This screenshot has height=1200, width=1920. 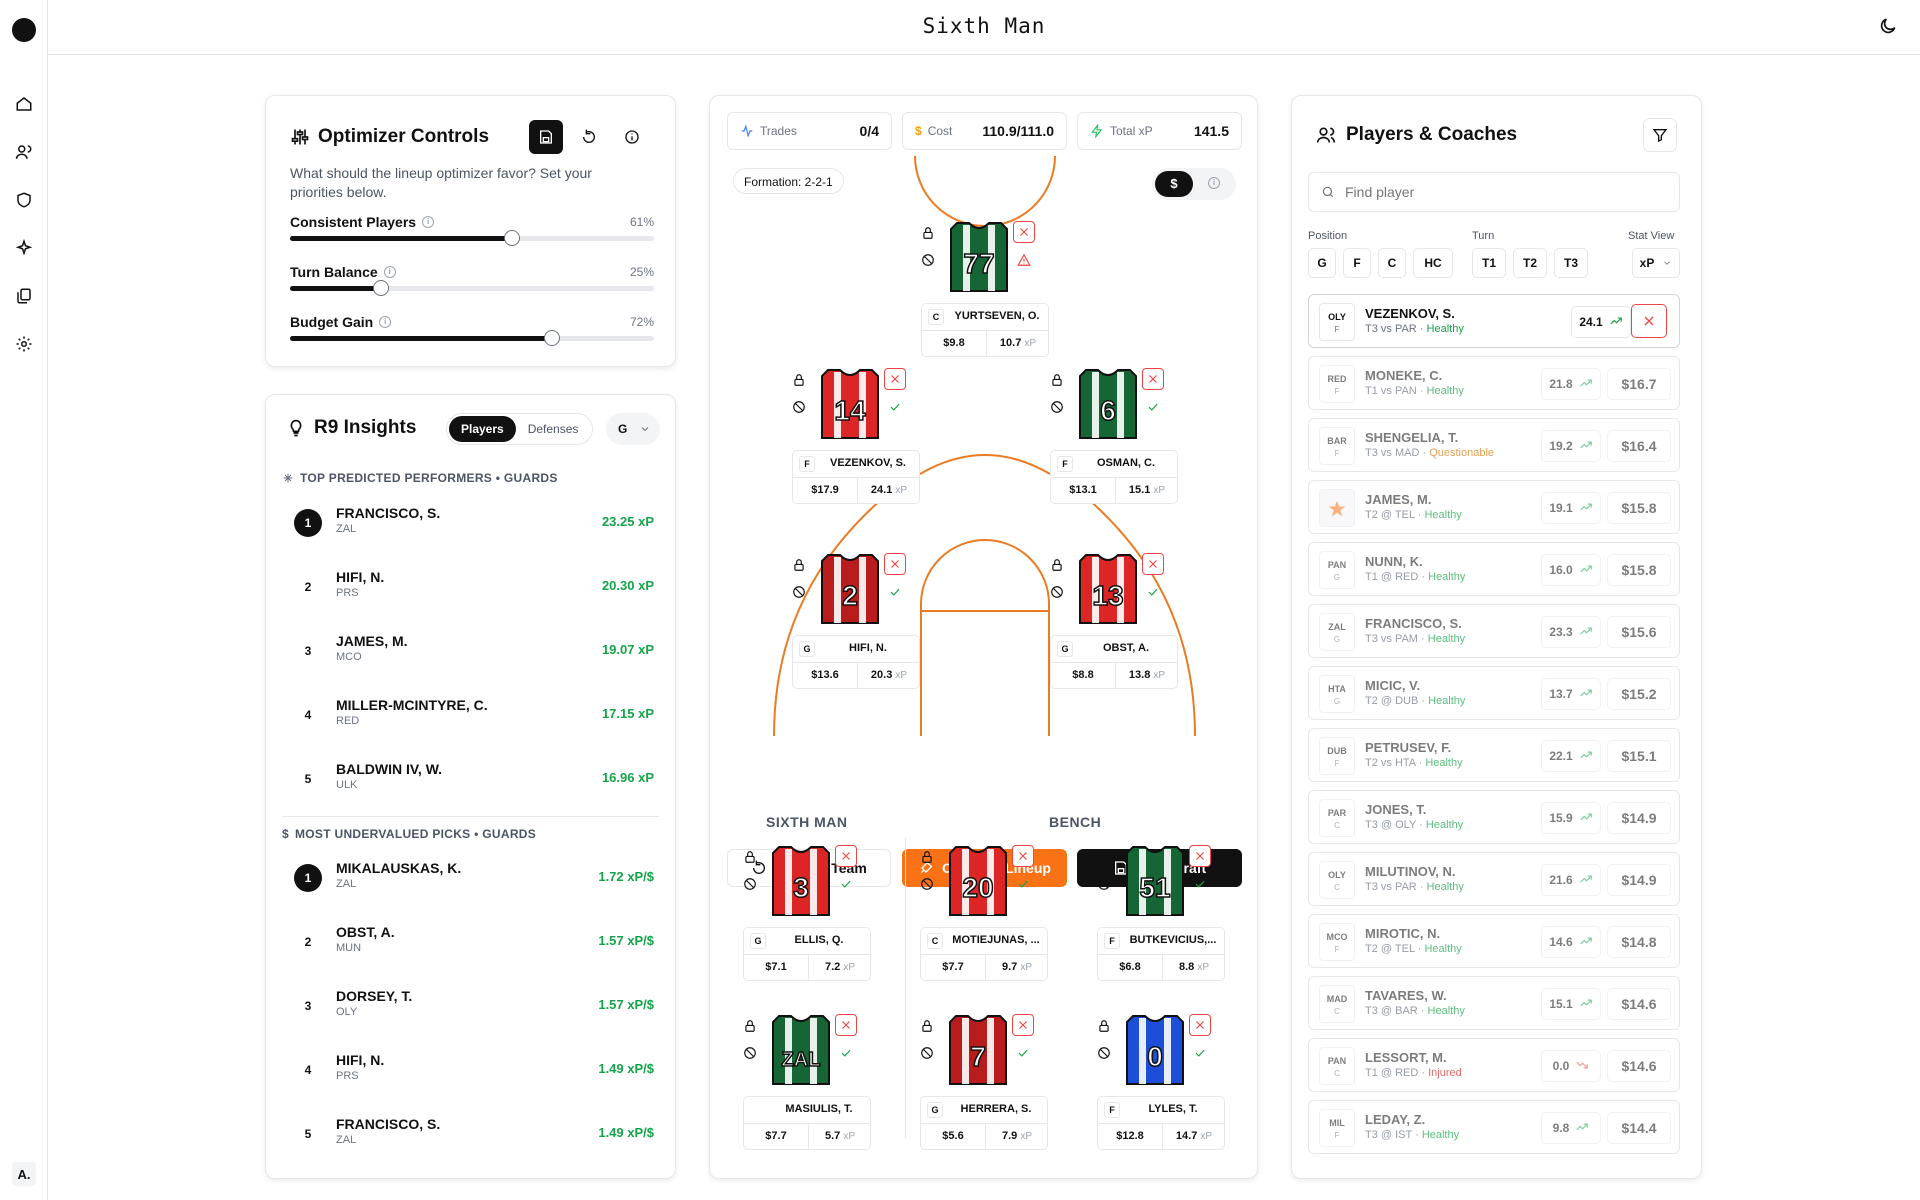 I want to click on filter-position-g: G, so click(x=1322, y=263).